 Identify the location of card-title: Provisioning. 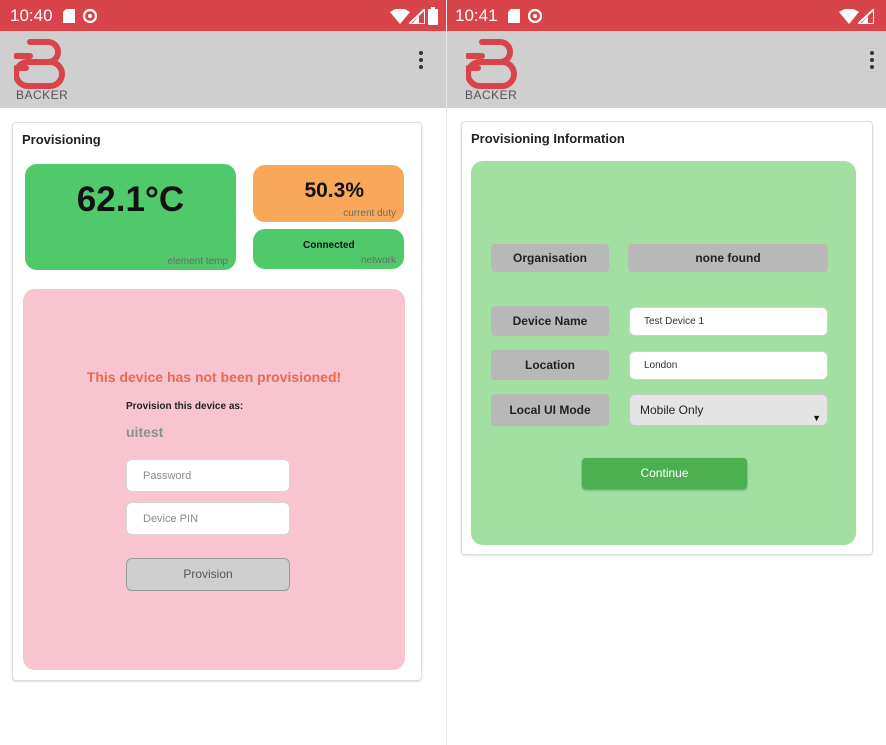
(61, 139).